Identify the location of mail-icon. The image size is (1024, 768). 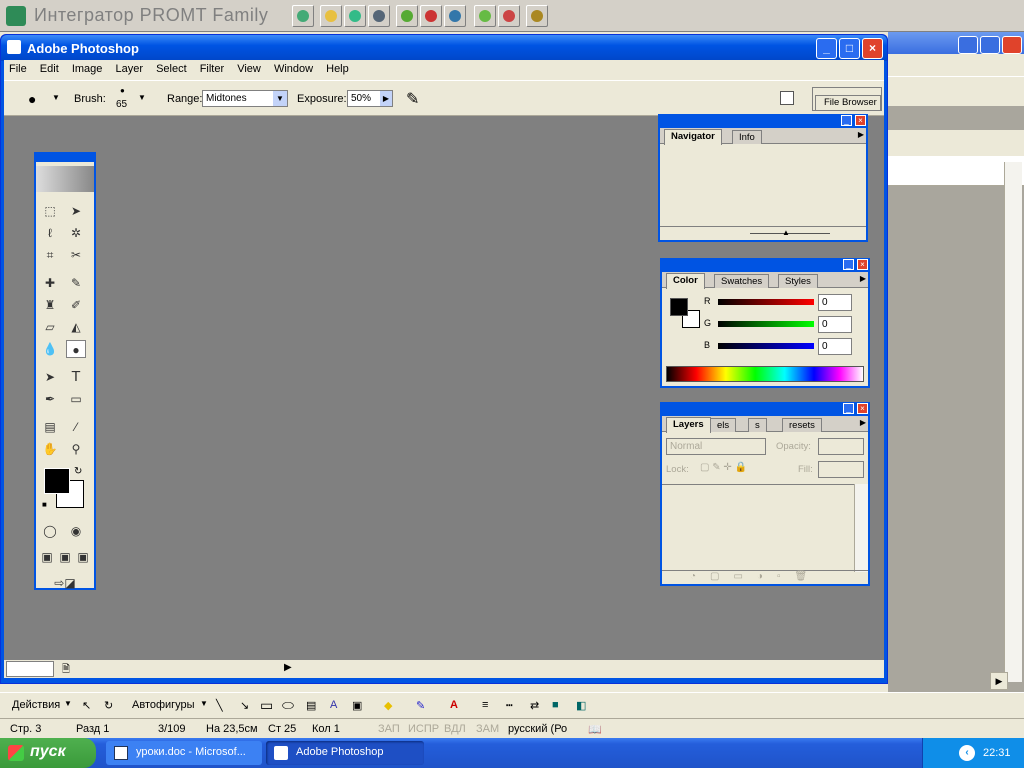
(485, 16).